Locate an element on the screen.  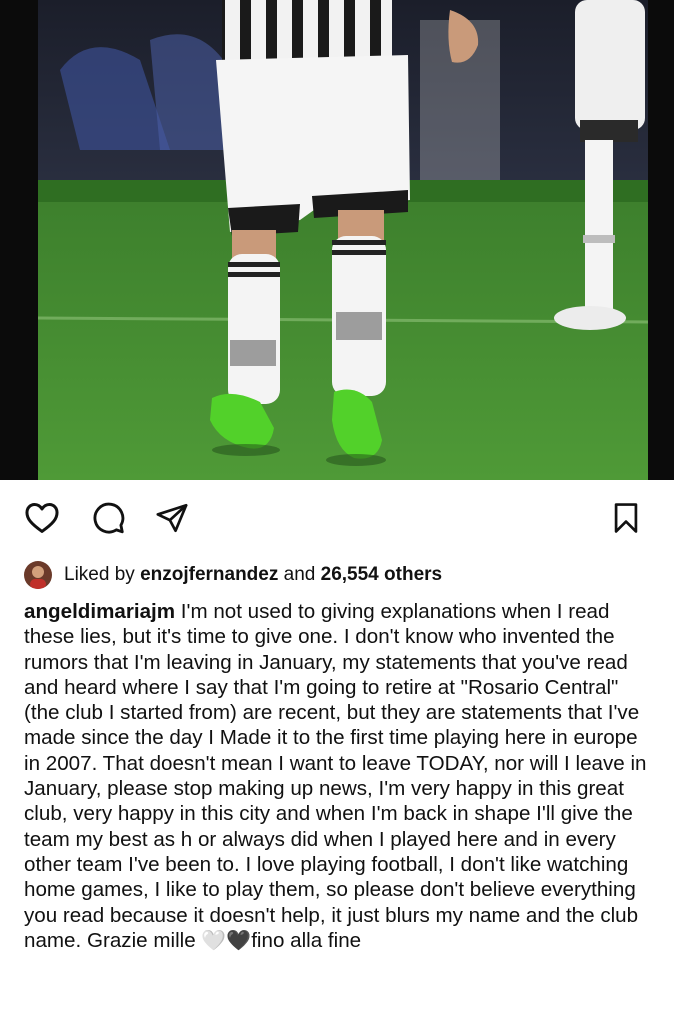
white-heart-icon: 🤍 is located at coordinates (214, 940).